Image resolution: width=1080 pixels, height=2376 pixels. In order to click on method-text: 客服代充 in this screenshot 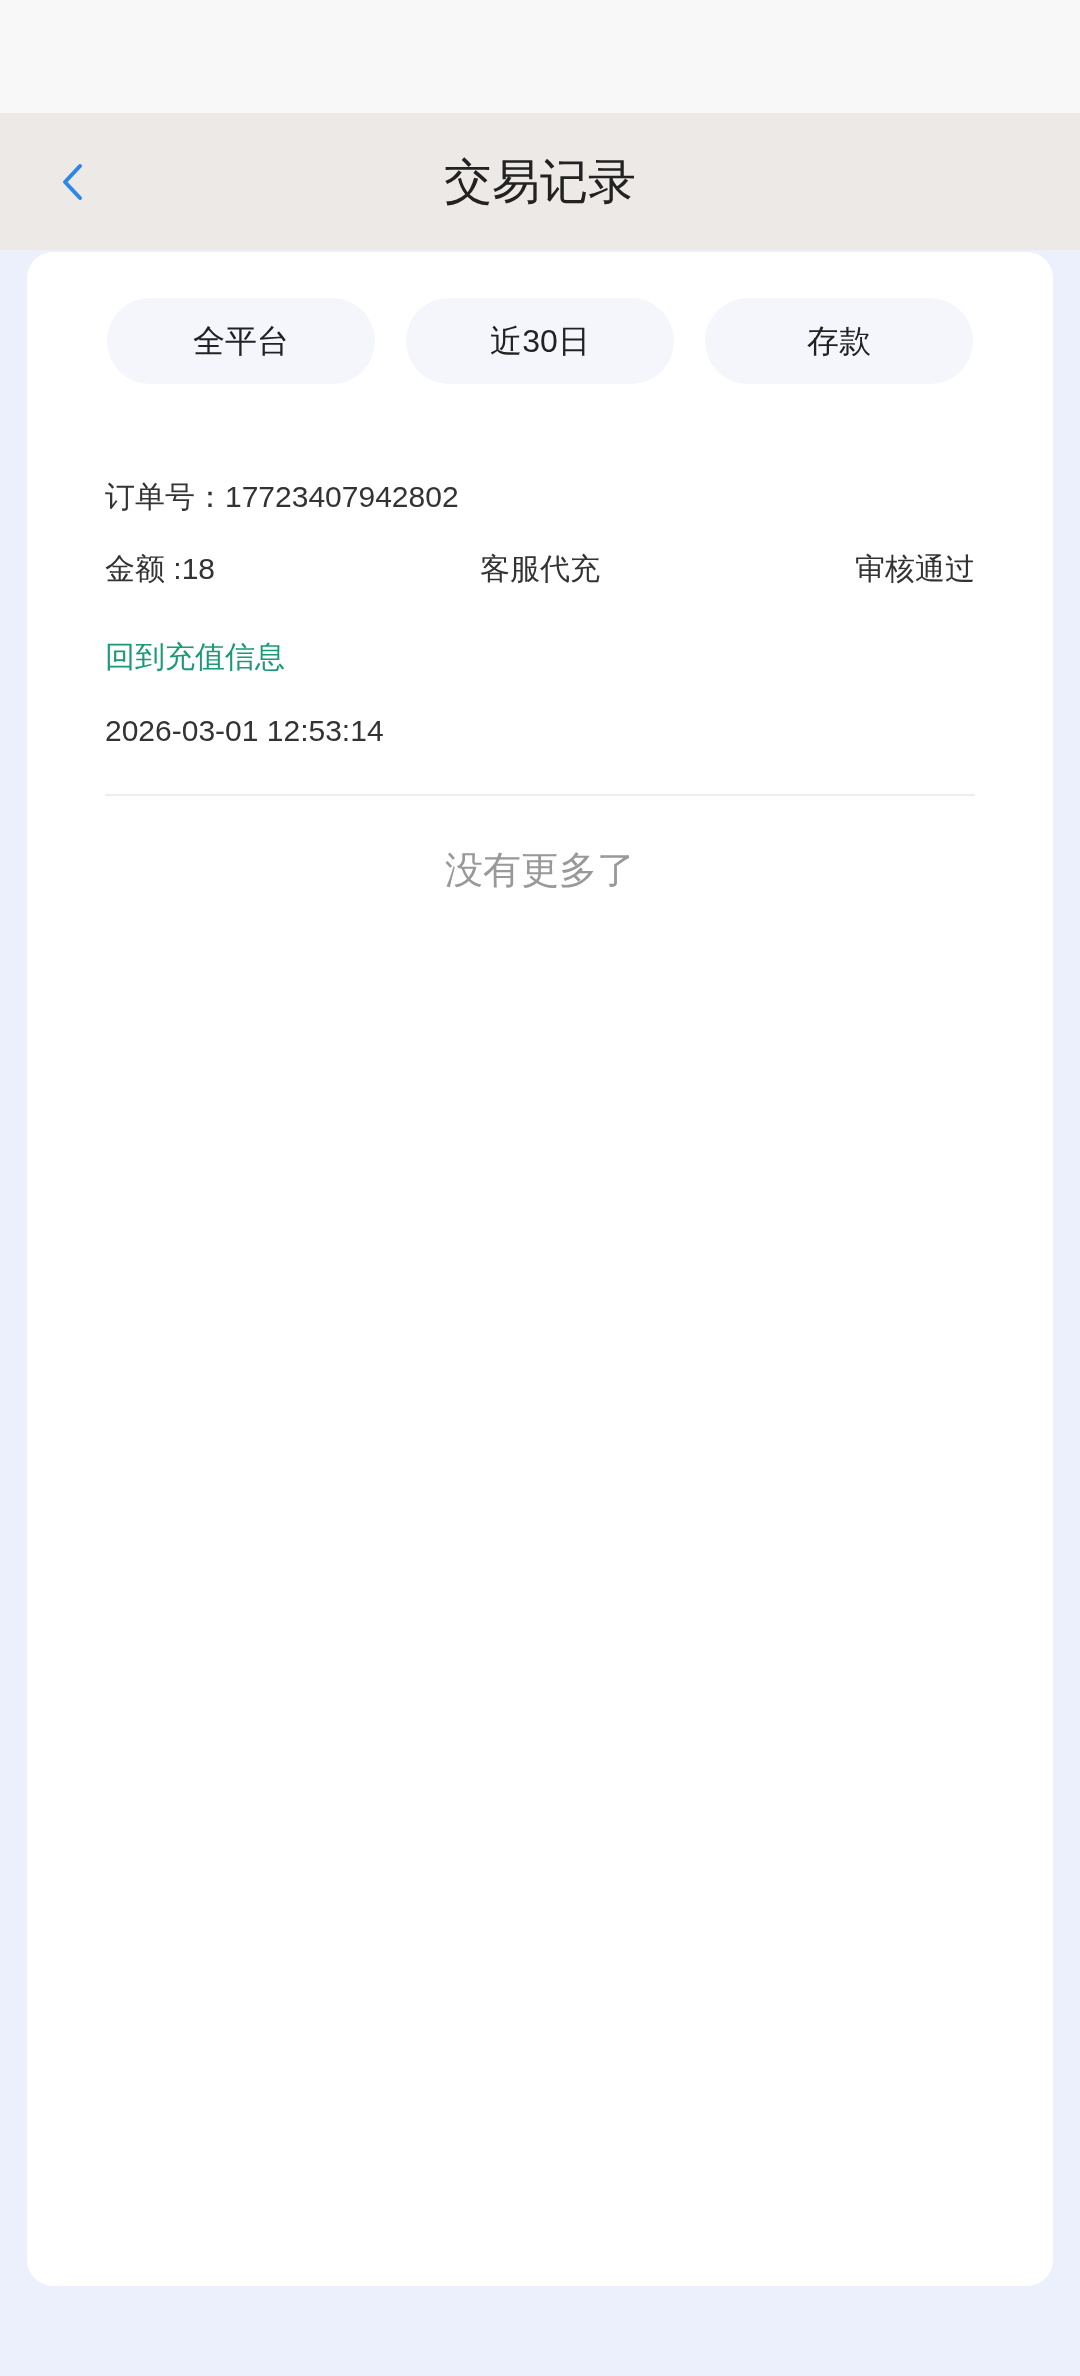, I will do `click(540, 569)`.